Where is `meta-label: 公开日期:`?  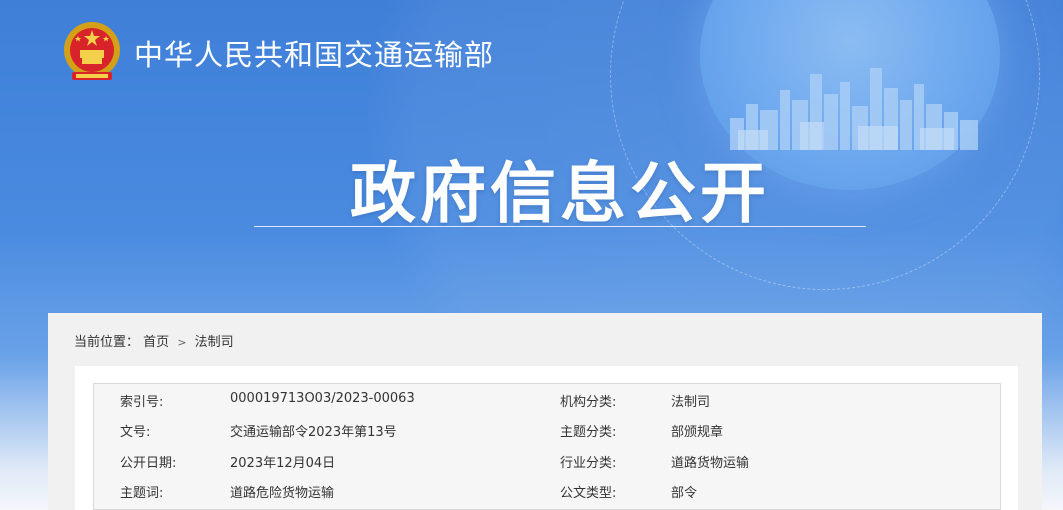
meta-label: 公开日期: is located at coordinates (148, 463).